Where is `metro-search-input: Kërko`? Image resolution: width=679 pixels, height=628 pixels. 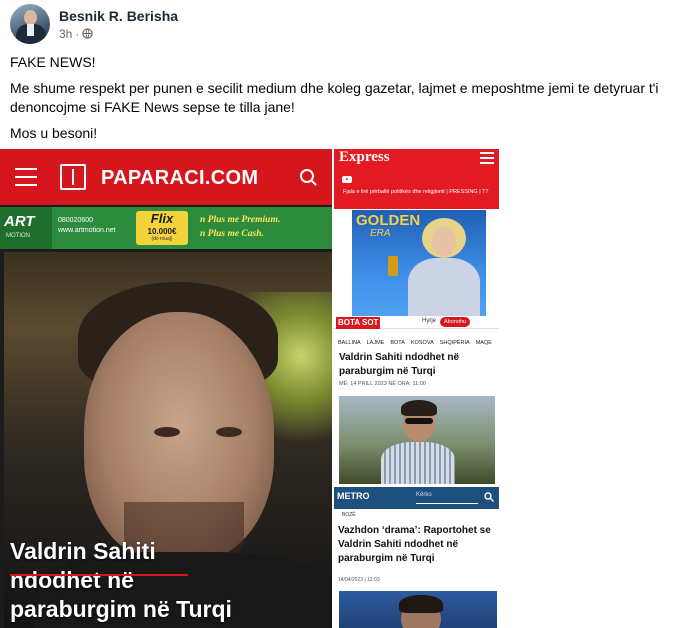 metro-search-input: Kërko is located at coordinates (447, 498).